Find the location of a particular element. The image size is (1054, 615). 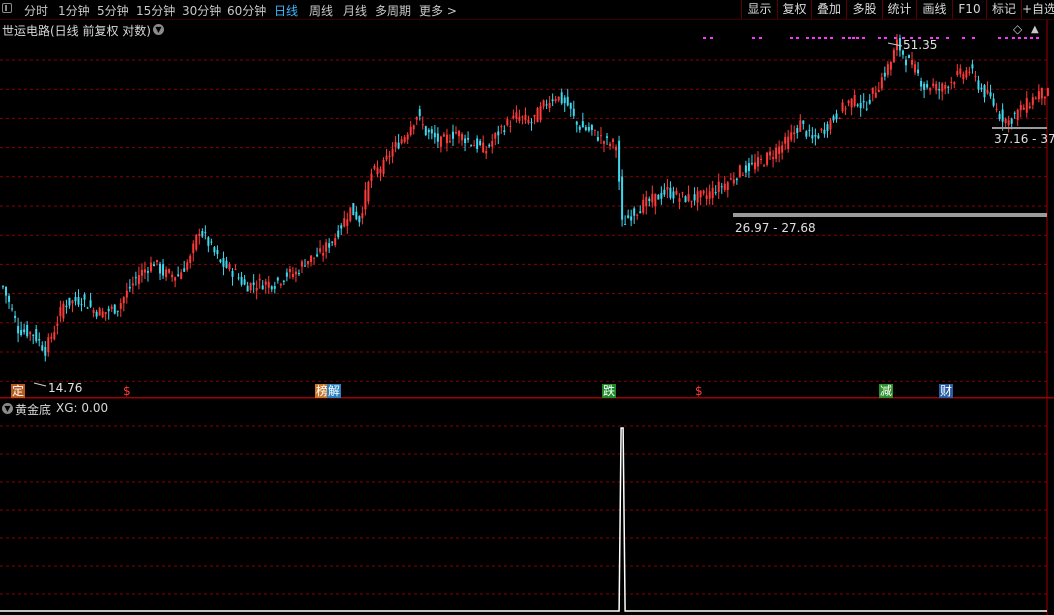

add-watchlist-button: +自选 is located at coordinates (1037, 9).